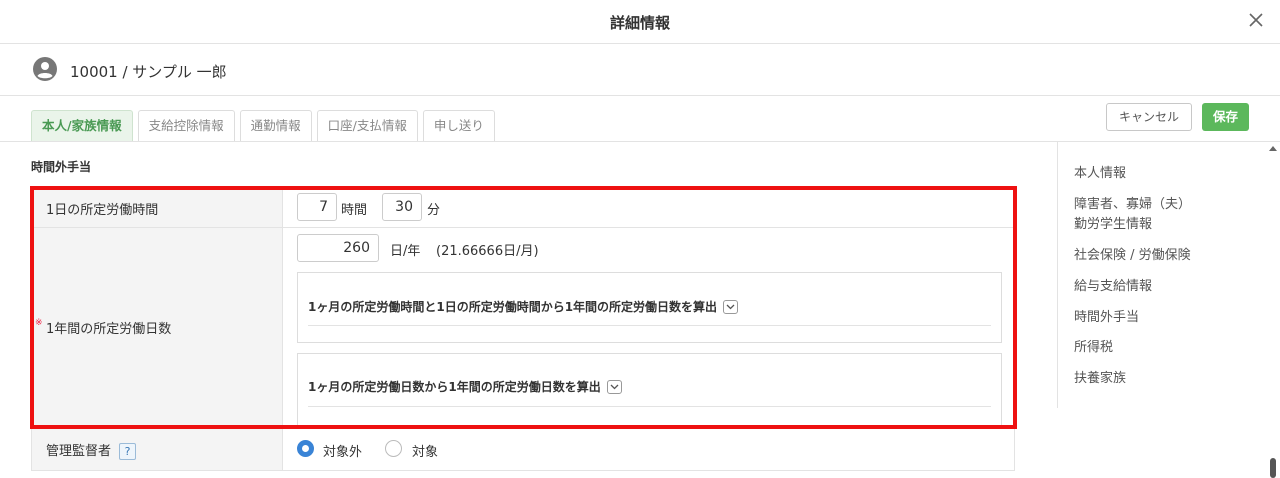 The image size is (1280, 478). I want to click on manager-label-cell: 管理監督者?, so click(157, 449).